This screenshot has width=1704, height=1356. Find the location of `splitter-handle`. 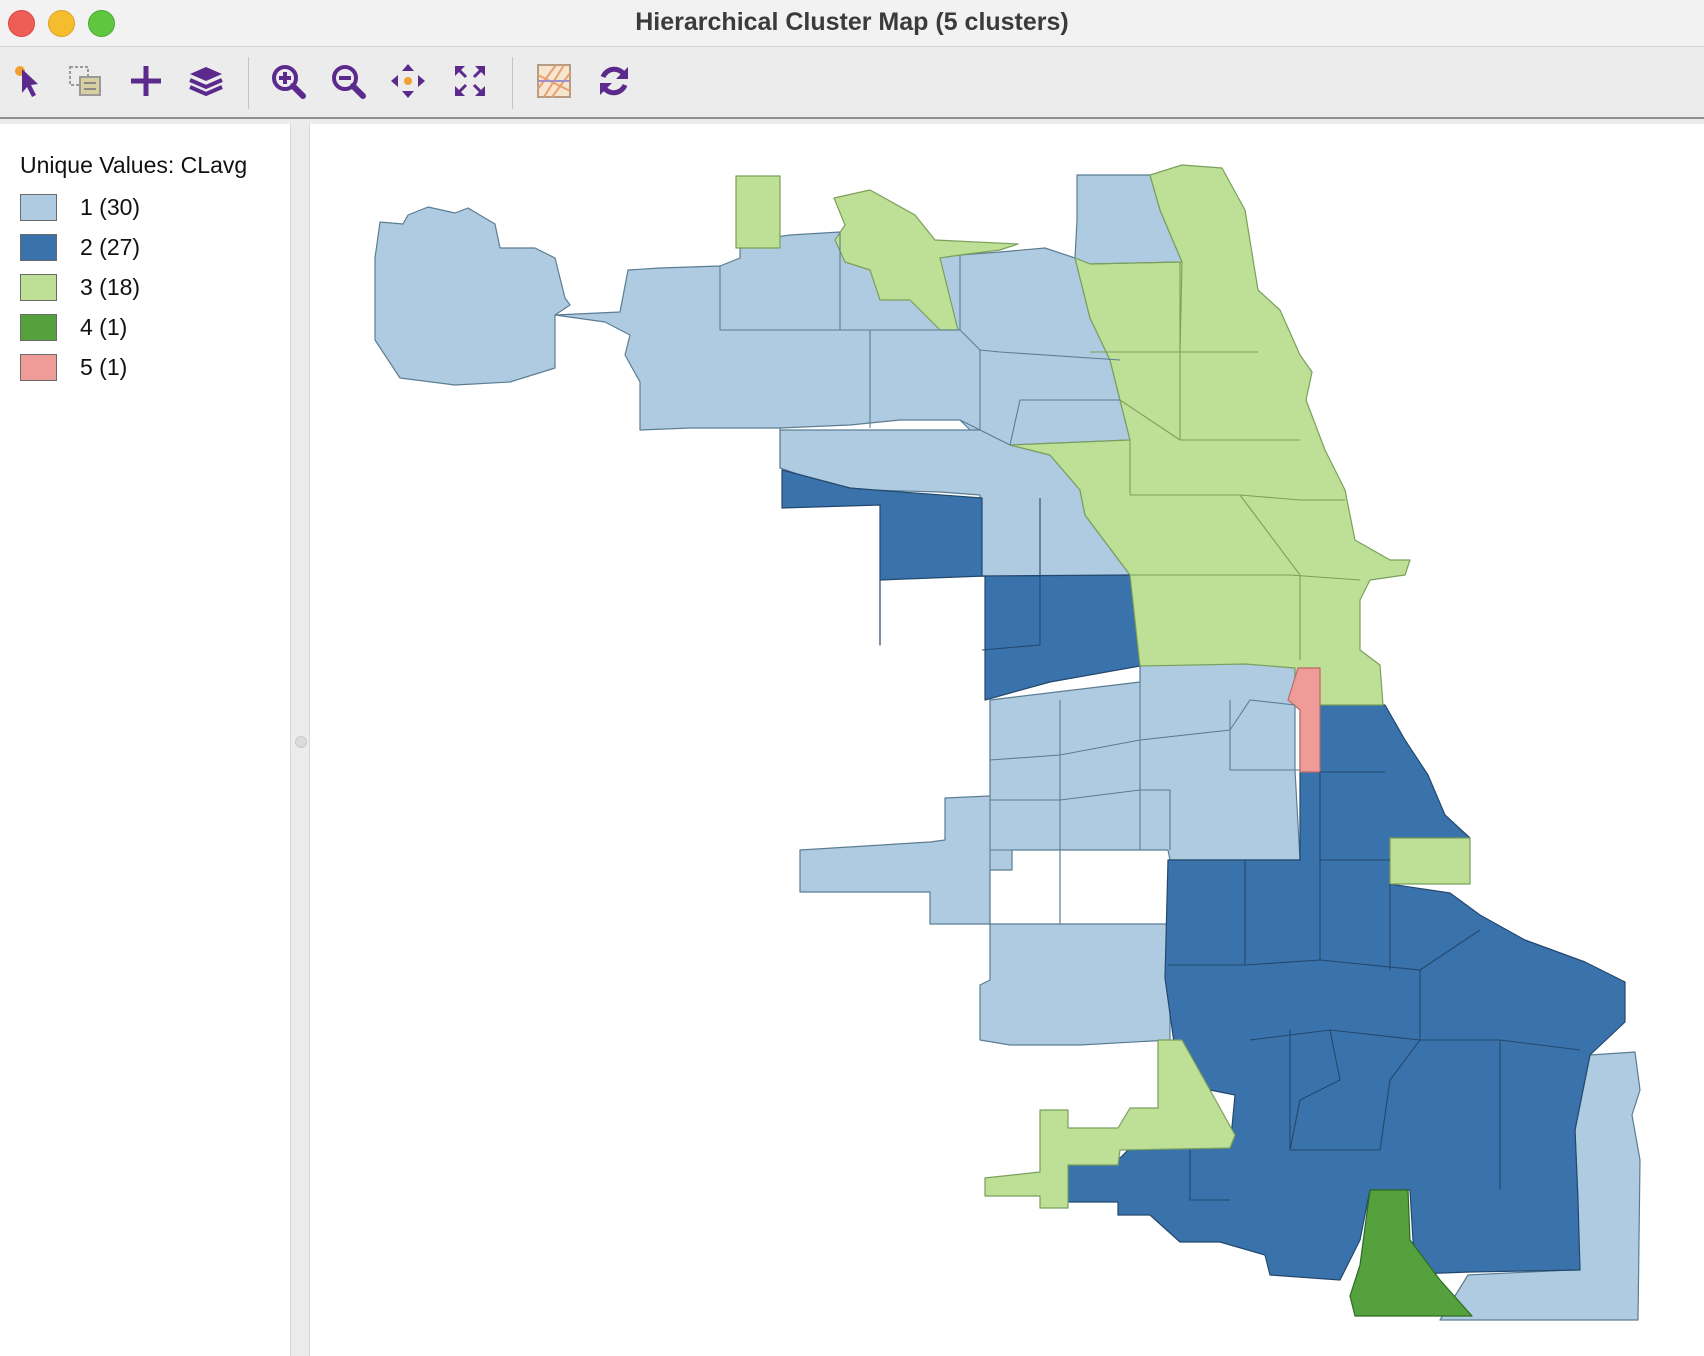

splitter-handle is located at coordinates (301, 742).